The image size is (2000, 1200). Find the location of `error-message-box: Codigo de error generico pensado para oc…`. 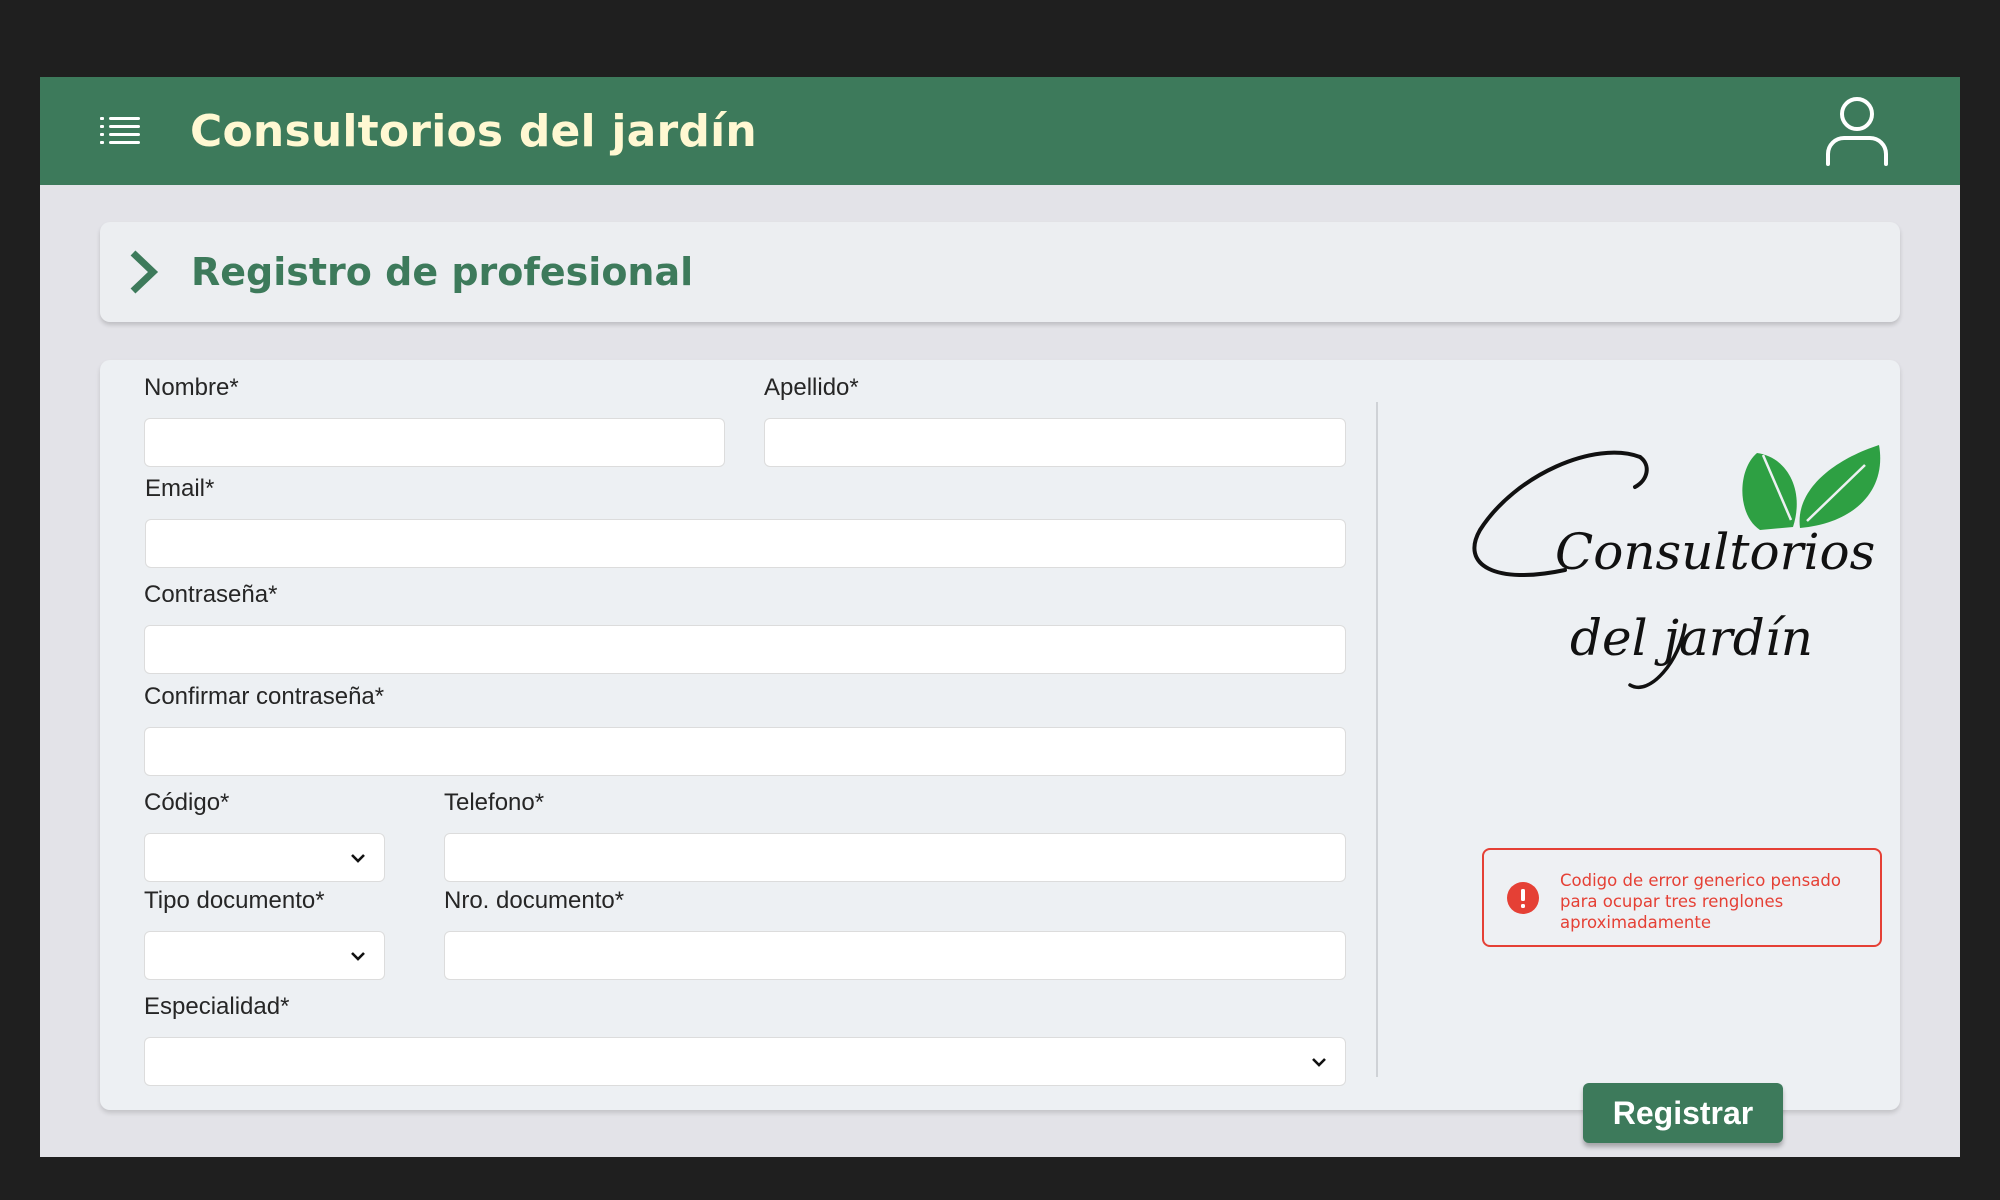

error-message-box: Codigo de error generico pensado para oc… is located at coordinates (1682, 897).